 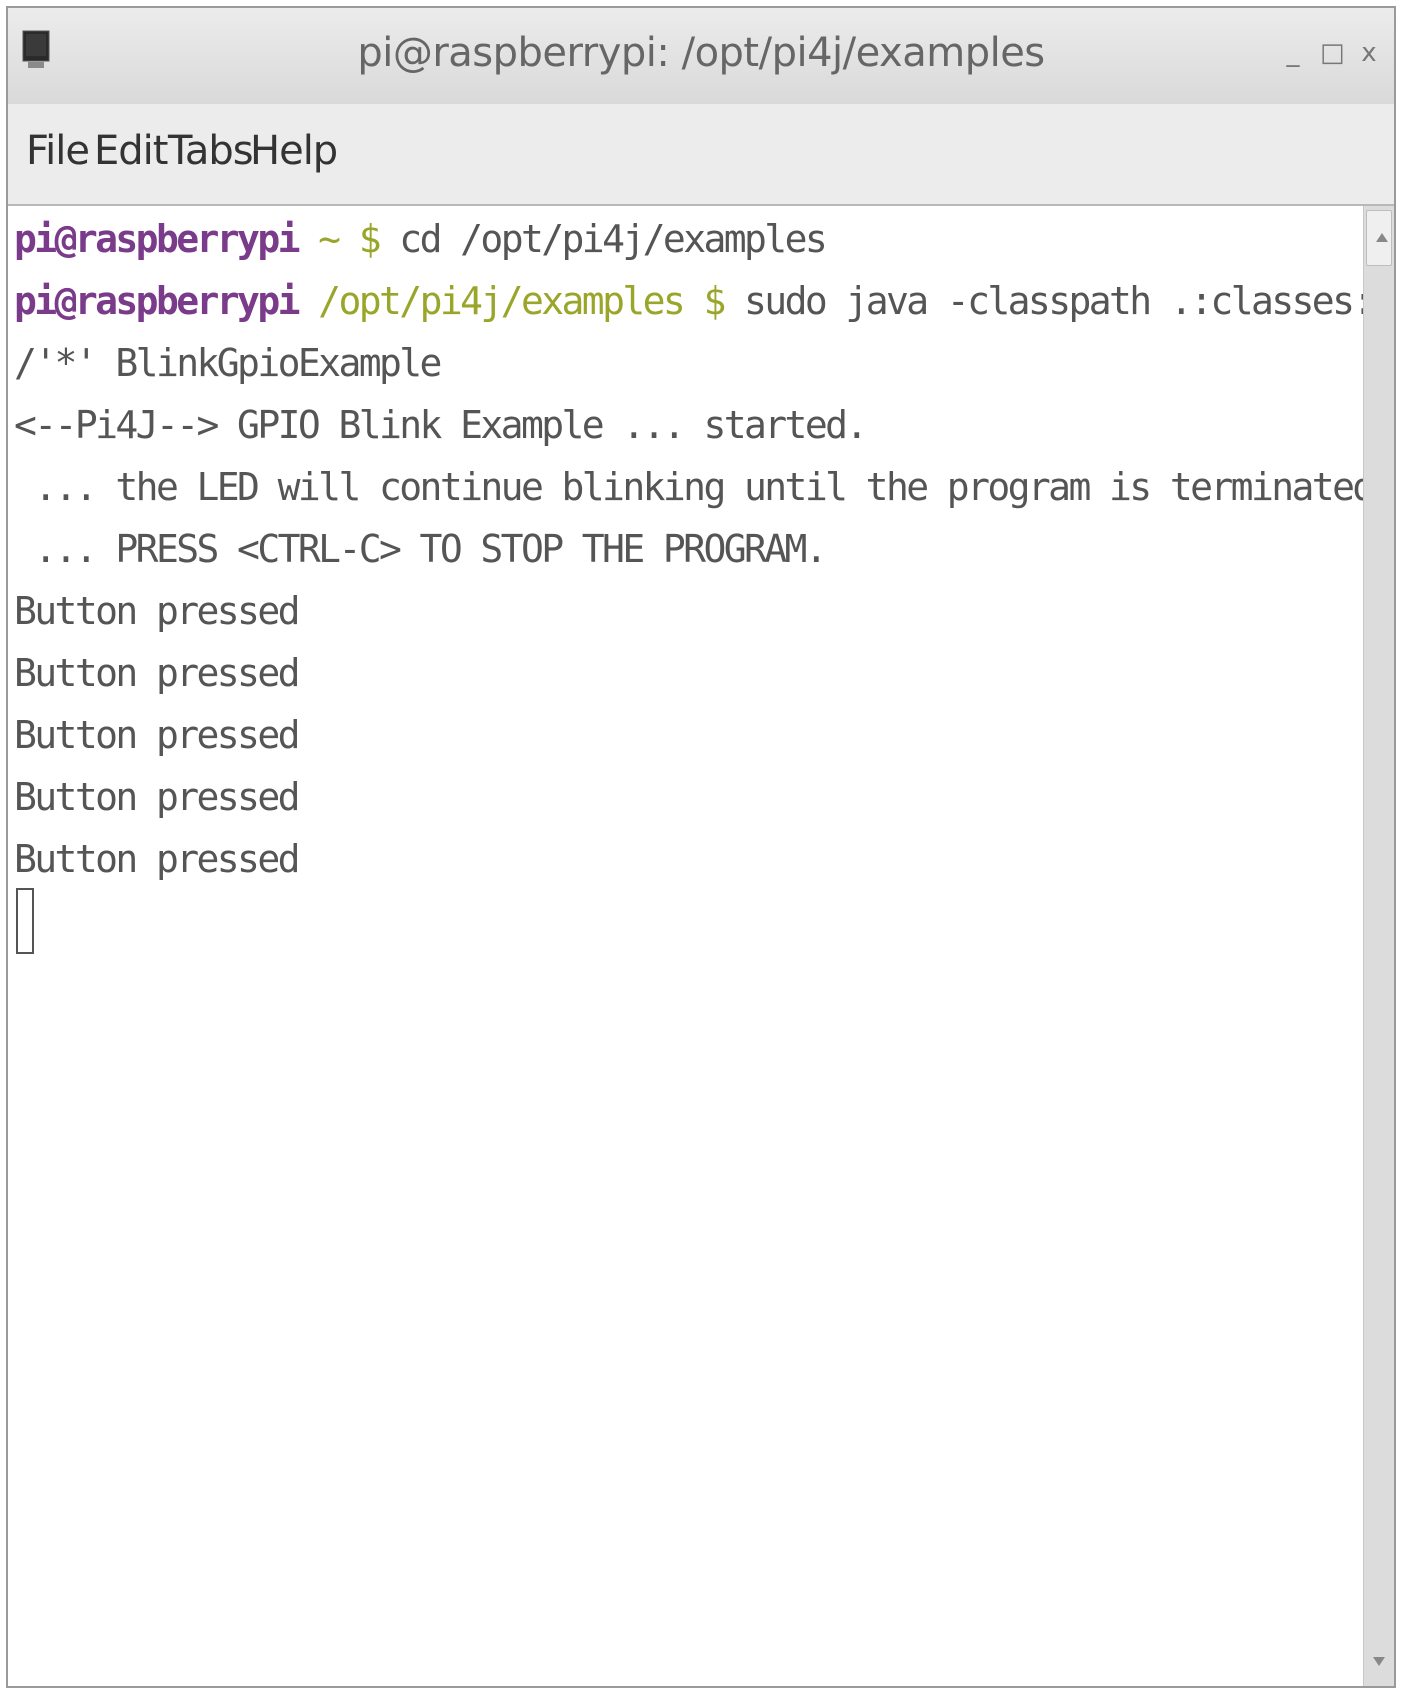 I want to click on prompt-path: /opt/pi4j/examples $, so click(x=511, y=301).